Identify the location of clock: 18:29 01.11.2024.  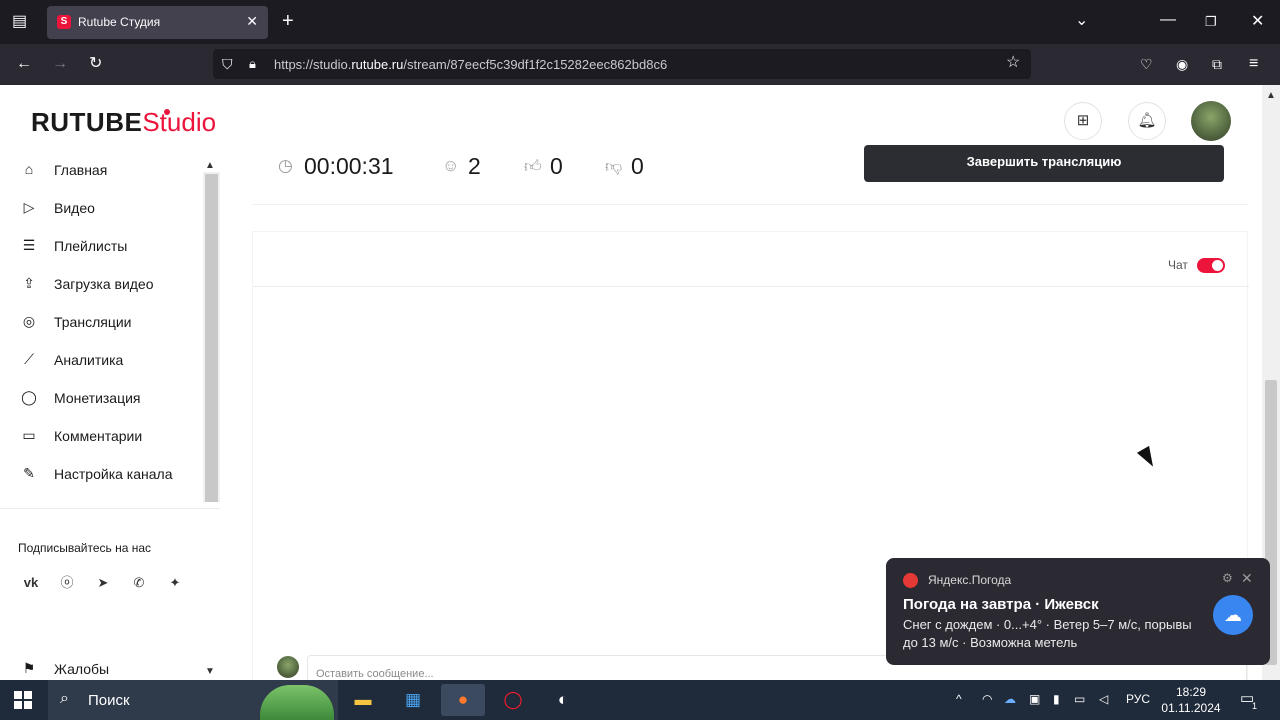
(1191, 700).